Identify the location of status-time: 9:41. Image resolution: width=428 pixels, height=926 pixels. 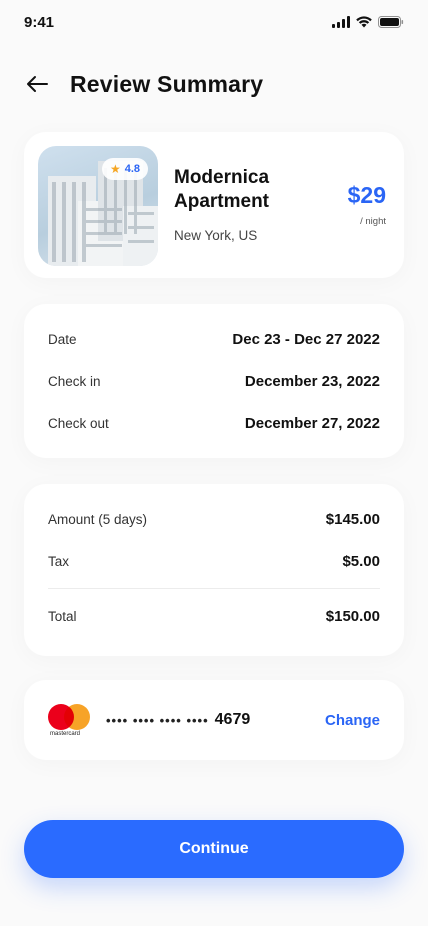
(39, 22).